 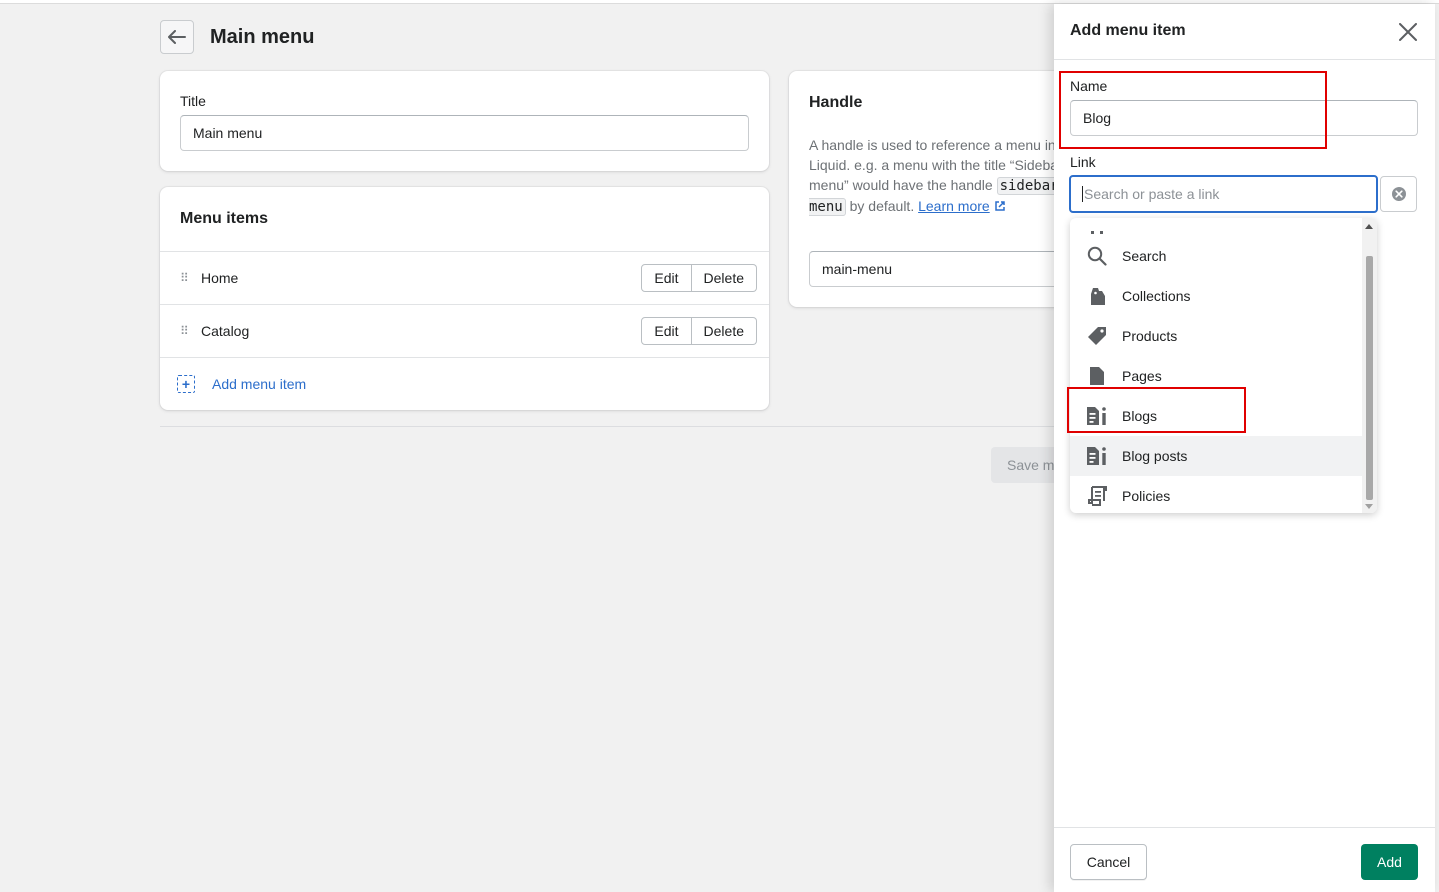 What do you see at coordinates (1097, 256) in the screenshot?
I see `search-icon` at bounding box center [1097, 256].